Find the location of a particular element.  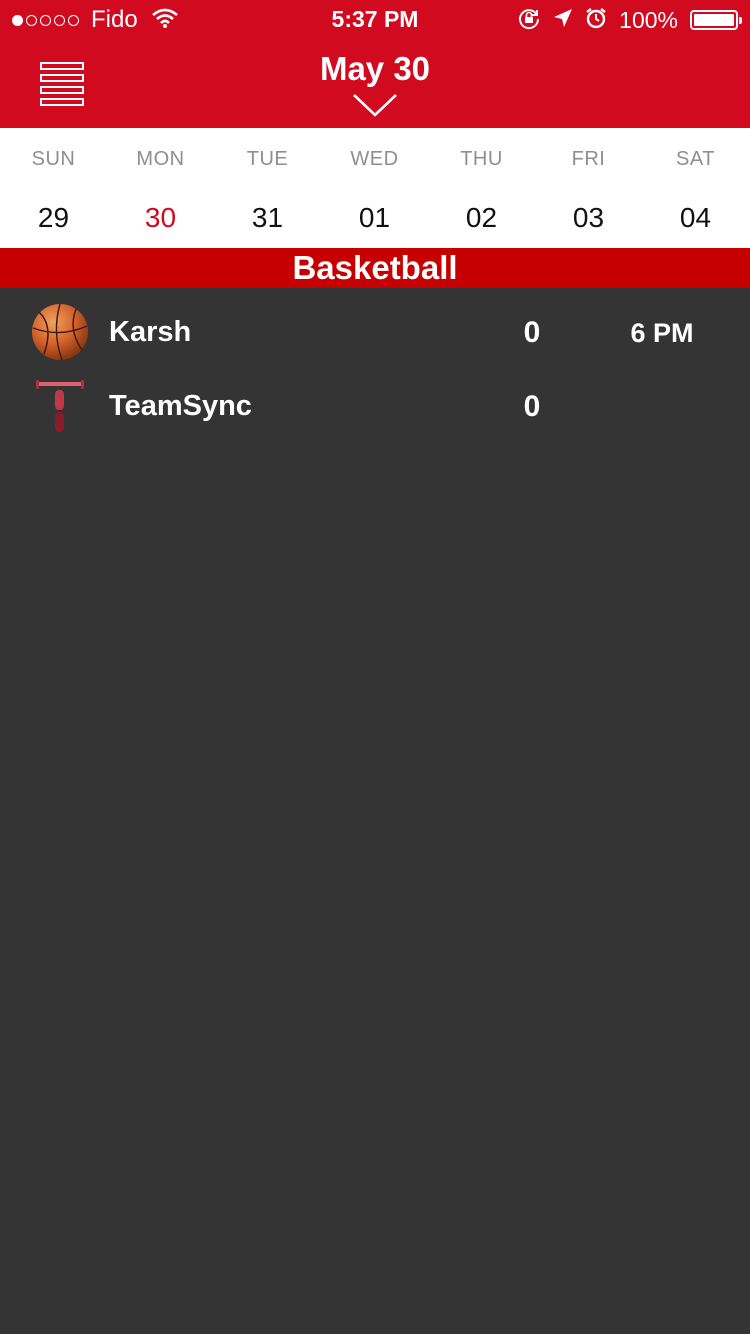

day-thu: THU 02 is located at coordinates (481, 188).